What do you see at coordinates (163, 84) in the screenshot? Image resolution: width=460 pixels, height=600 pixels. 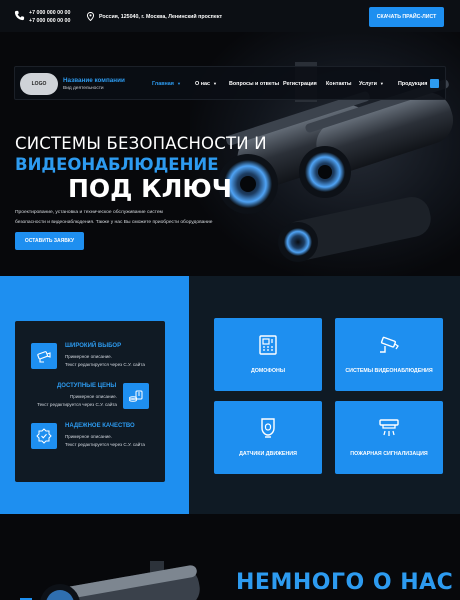 I see `nav-item-label: Главная` at bounding box center [163, 84].